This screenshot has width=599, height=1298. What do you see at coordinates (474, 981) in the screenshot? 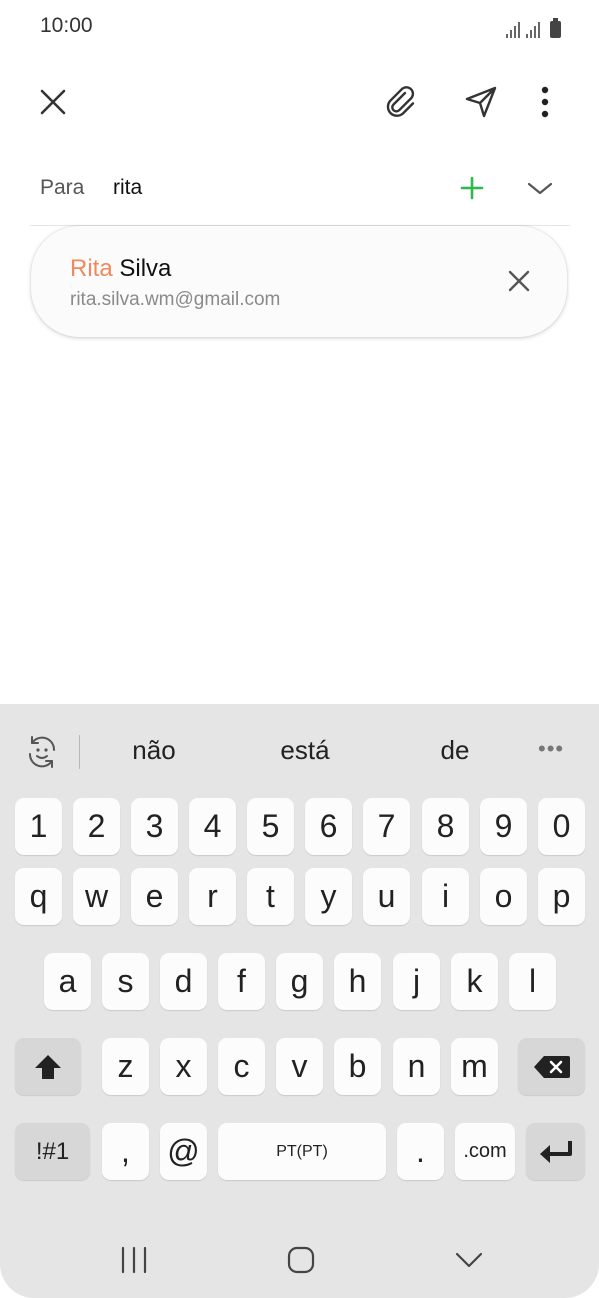
I see `key-k: k` at bounding box center [474, 981].